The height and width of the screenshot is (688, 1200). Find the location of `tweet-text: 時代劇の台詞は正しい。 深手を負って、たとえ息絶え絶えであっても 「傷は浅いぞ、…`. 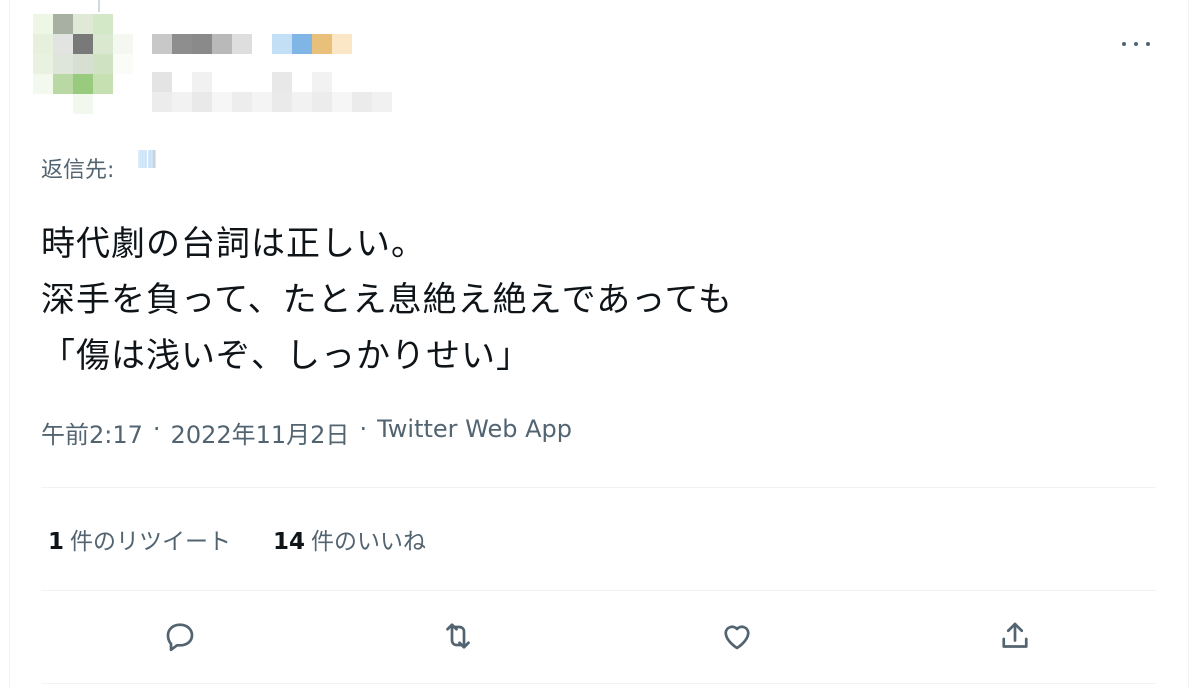

tweet-text: 時代劇の台詞は正しい。 深手を負って、たとえ息絶え絶えであっても 「傷は浅いぞ、… is located at coordinates (387, 300).